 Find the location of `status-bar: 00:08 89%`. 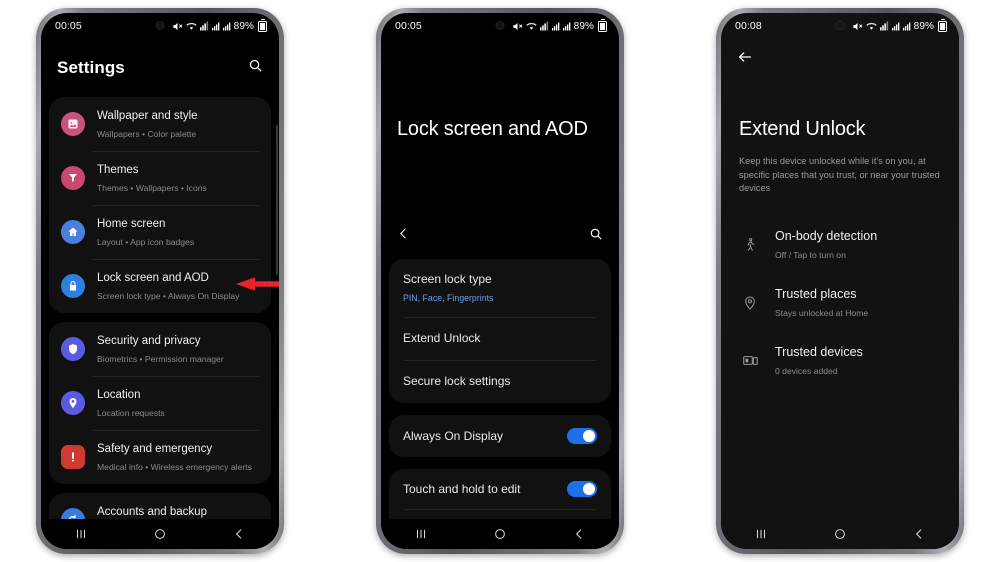

status-bar: 00:08 89% is located at coordinates (840, 26).